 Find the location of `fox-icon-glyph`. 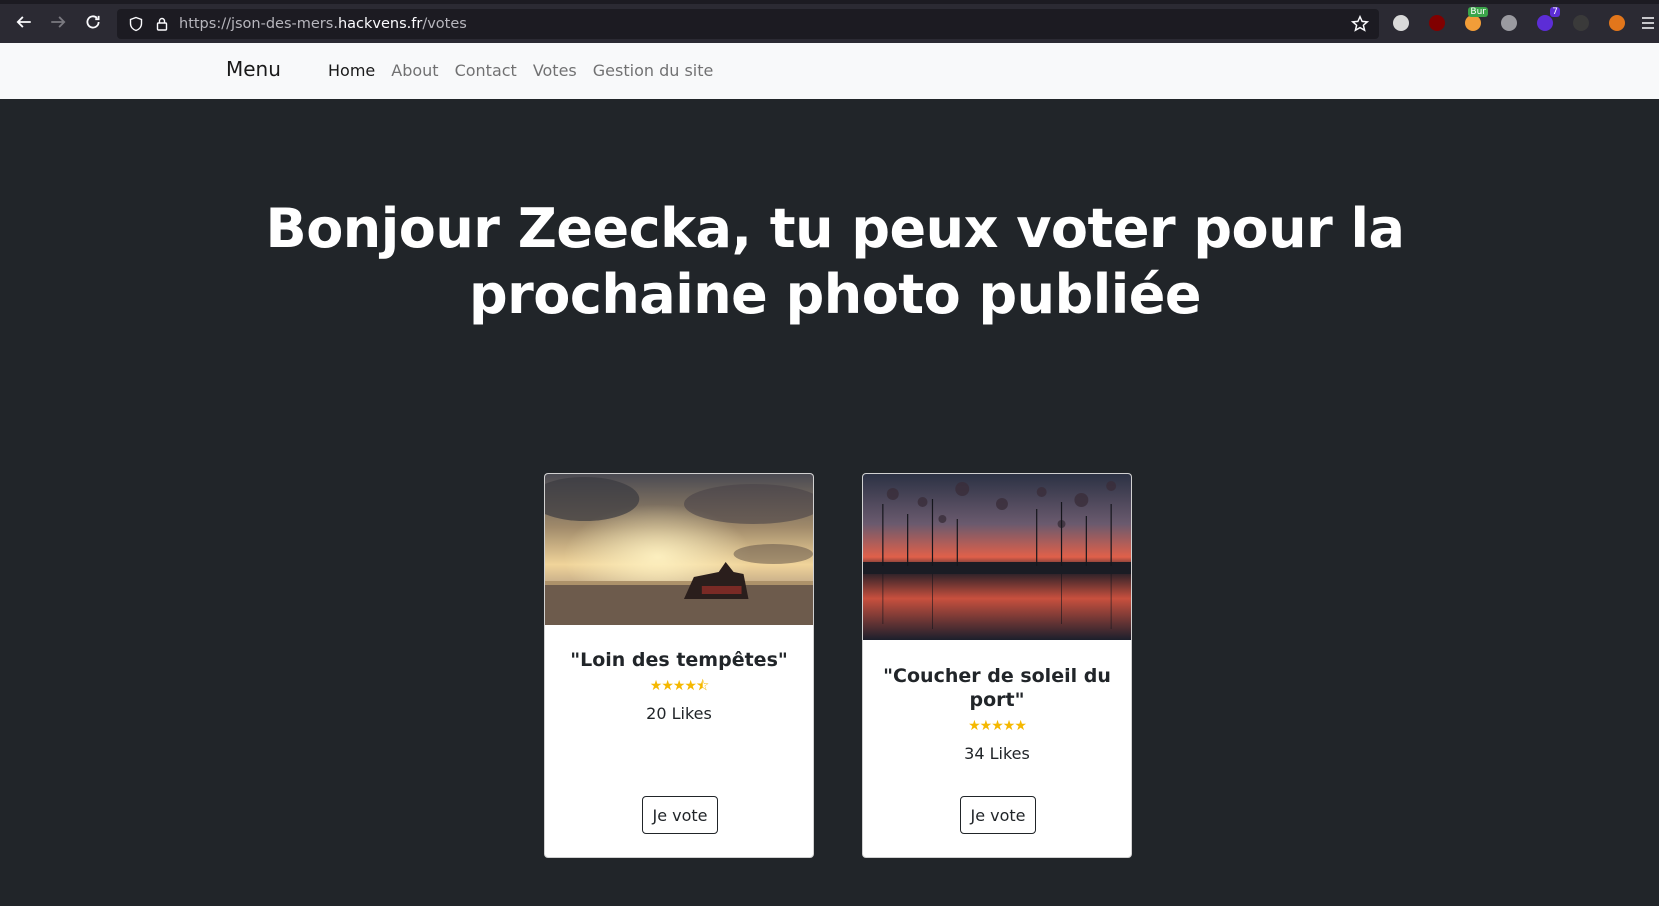

fox-icon-glyph is located at coordinates (1617, 23).